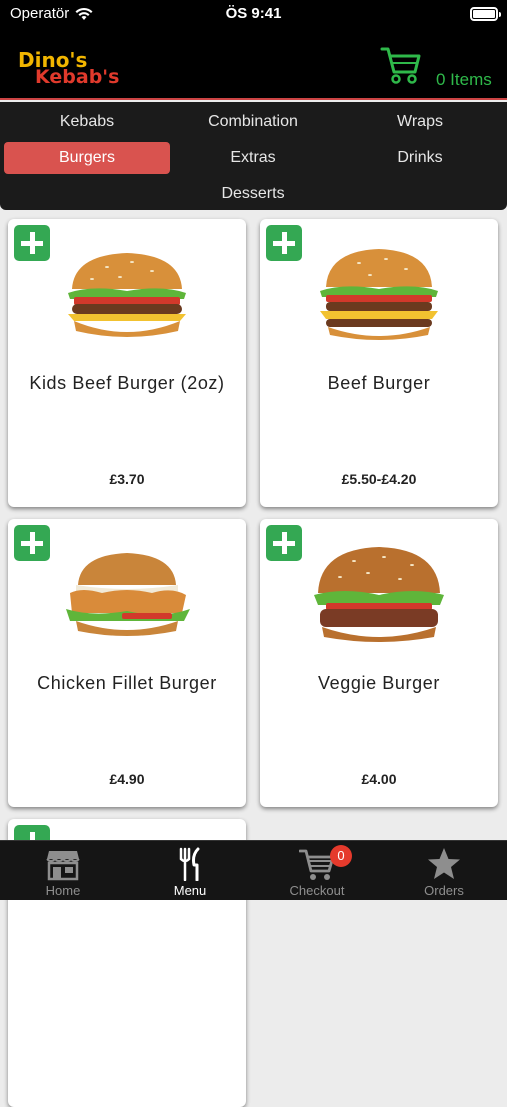  Describe the element at coordinates (127, 663) in the screenshot. I see `product-card: Chicken Fillet Burger £4.90` at that location.